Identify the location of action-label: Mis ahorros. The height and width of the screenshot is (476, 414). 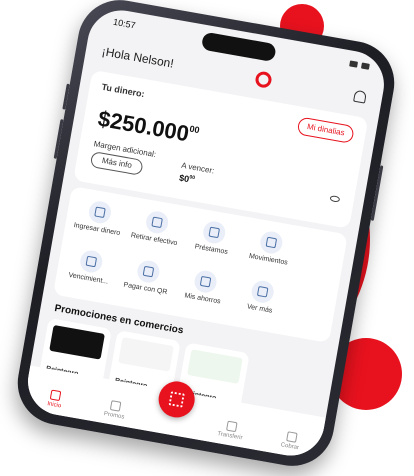
(202, 299).